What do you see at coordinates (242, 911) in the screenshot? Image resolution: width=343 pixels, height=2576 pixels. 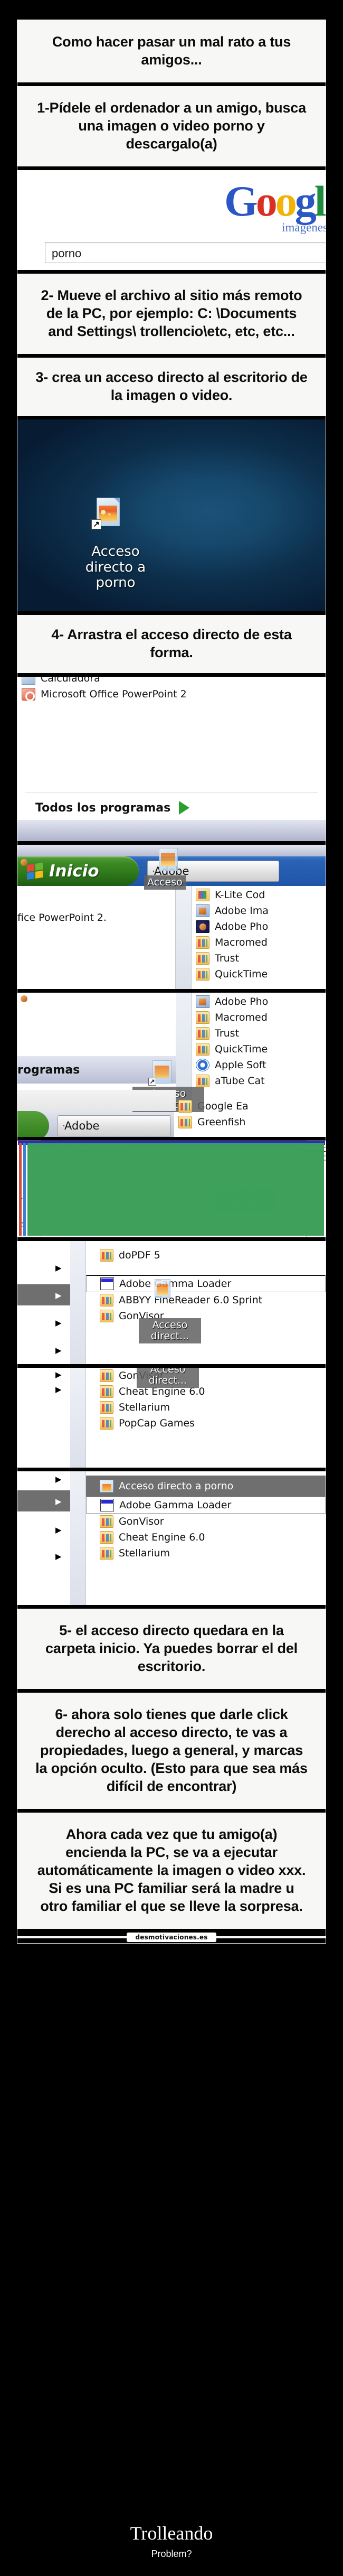 I see `program-label: Adobe Ima` at bounding box center [242, 911].